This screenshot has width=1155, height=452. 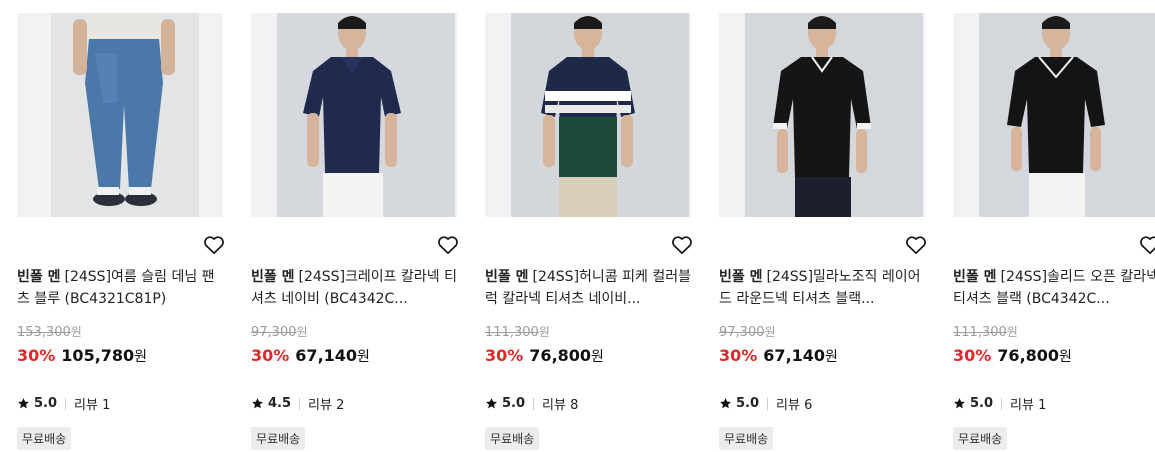 I want to click on rating-row: 4.5 리뷰 2, so click(x=297, y=403).